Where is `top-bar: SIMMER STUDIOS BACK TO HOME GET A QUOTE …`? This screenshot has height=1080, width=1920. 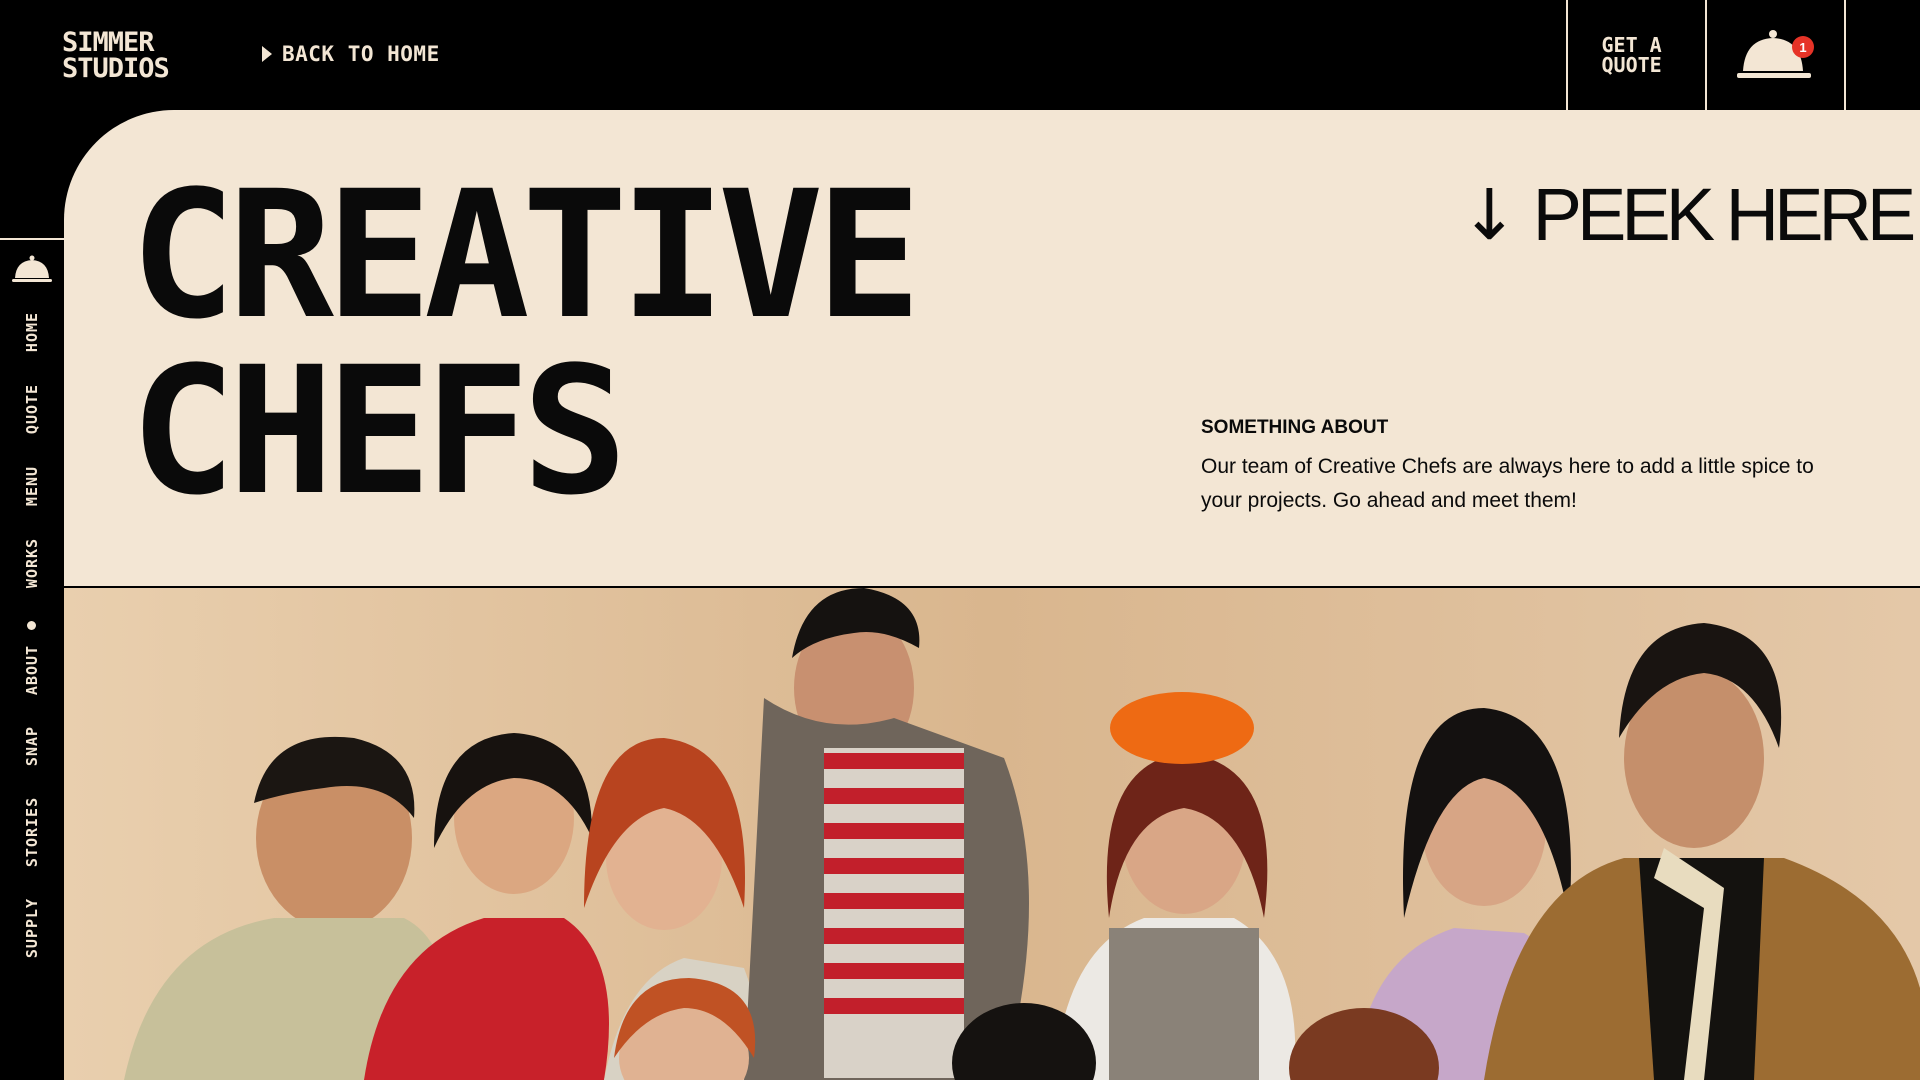 top-bar: SIMMER STUDIOS BACK TO HOME GET A QUOTE … is located at coordinates (960, 55).